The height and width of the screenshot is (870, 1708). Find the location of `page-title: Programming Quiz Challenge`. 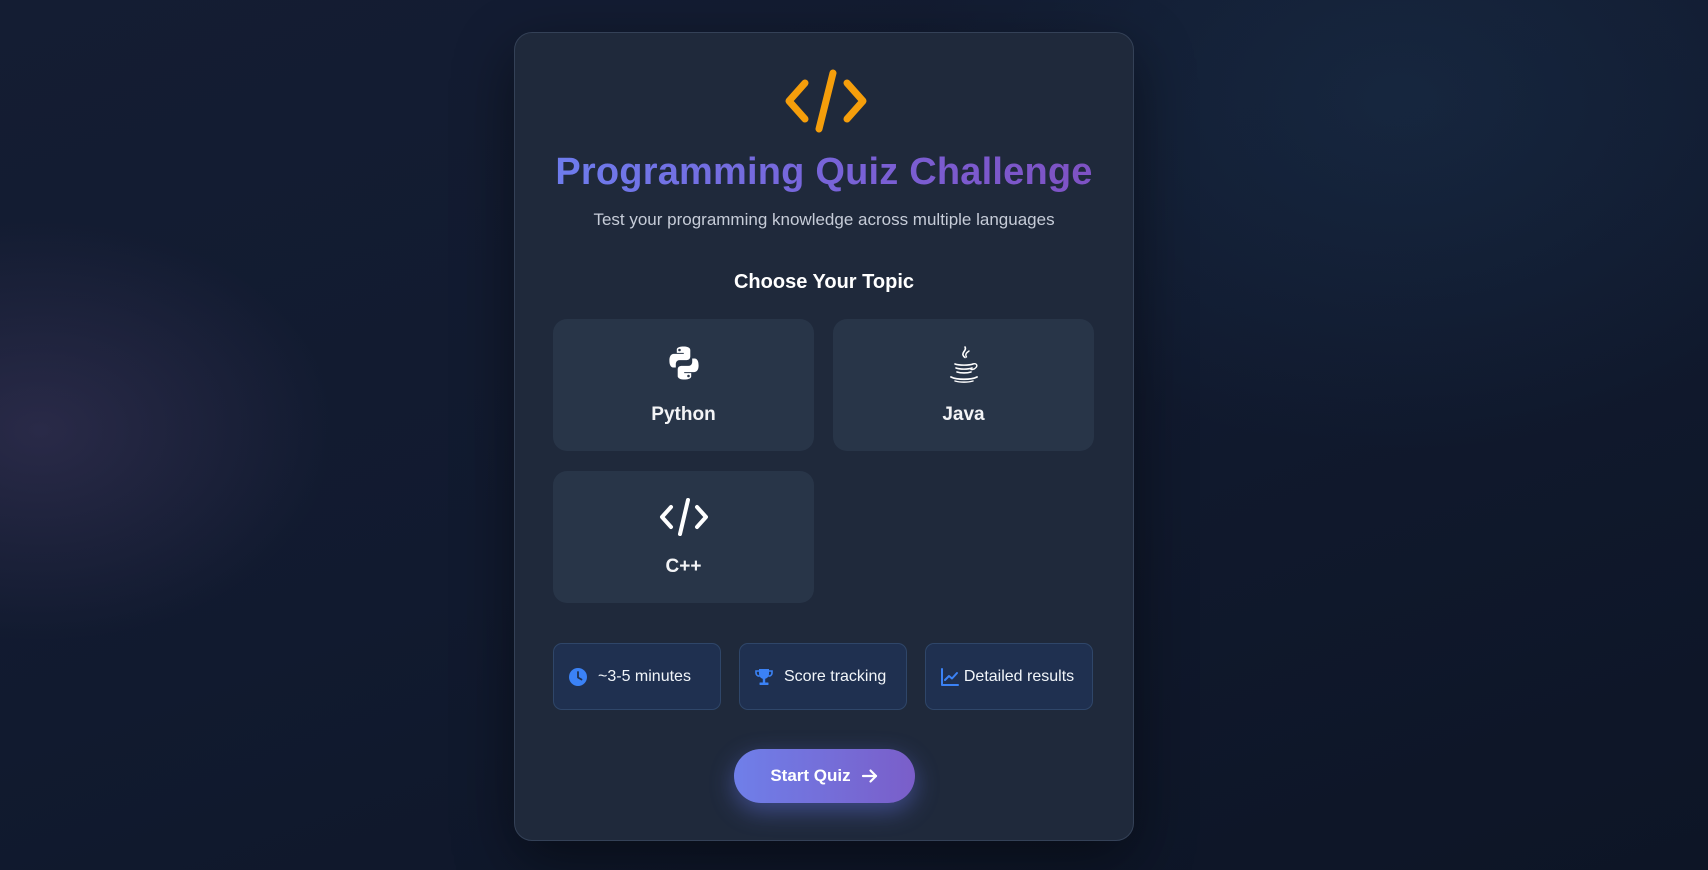

page-title: Programming Quiz Challenge is located at coordinates (824, 172).